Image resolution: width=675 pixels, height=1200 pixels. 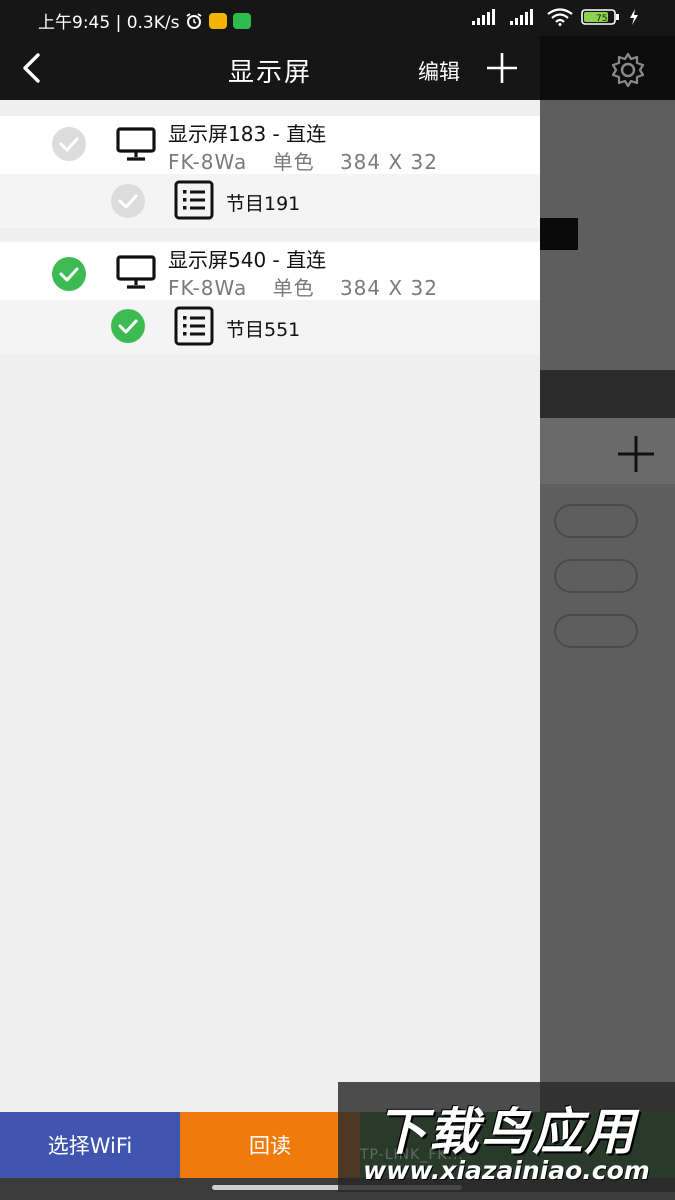 What do you see at coordinates (636, 454) in the screenshot?
I see `background-add-icon` at bounding box center [636, 454].